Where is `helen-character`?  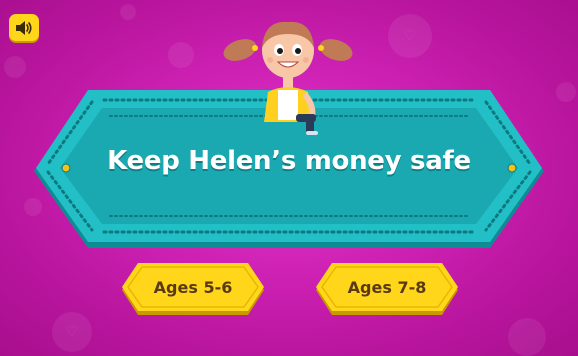 helen-character is located at coordinates (288, 77).